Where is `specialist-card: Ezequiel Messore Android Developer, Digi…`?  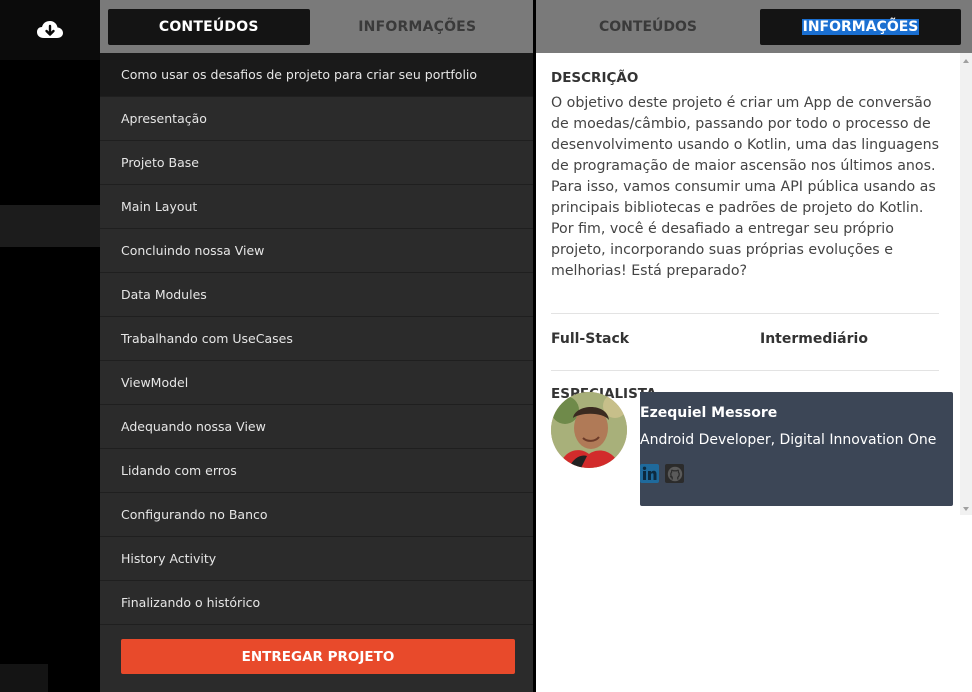
specialist-card: Ezequiel Messore Android Developer, Digi… is located at coordinates (752, 449).